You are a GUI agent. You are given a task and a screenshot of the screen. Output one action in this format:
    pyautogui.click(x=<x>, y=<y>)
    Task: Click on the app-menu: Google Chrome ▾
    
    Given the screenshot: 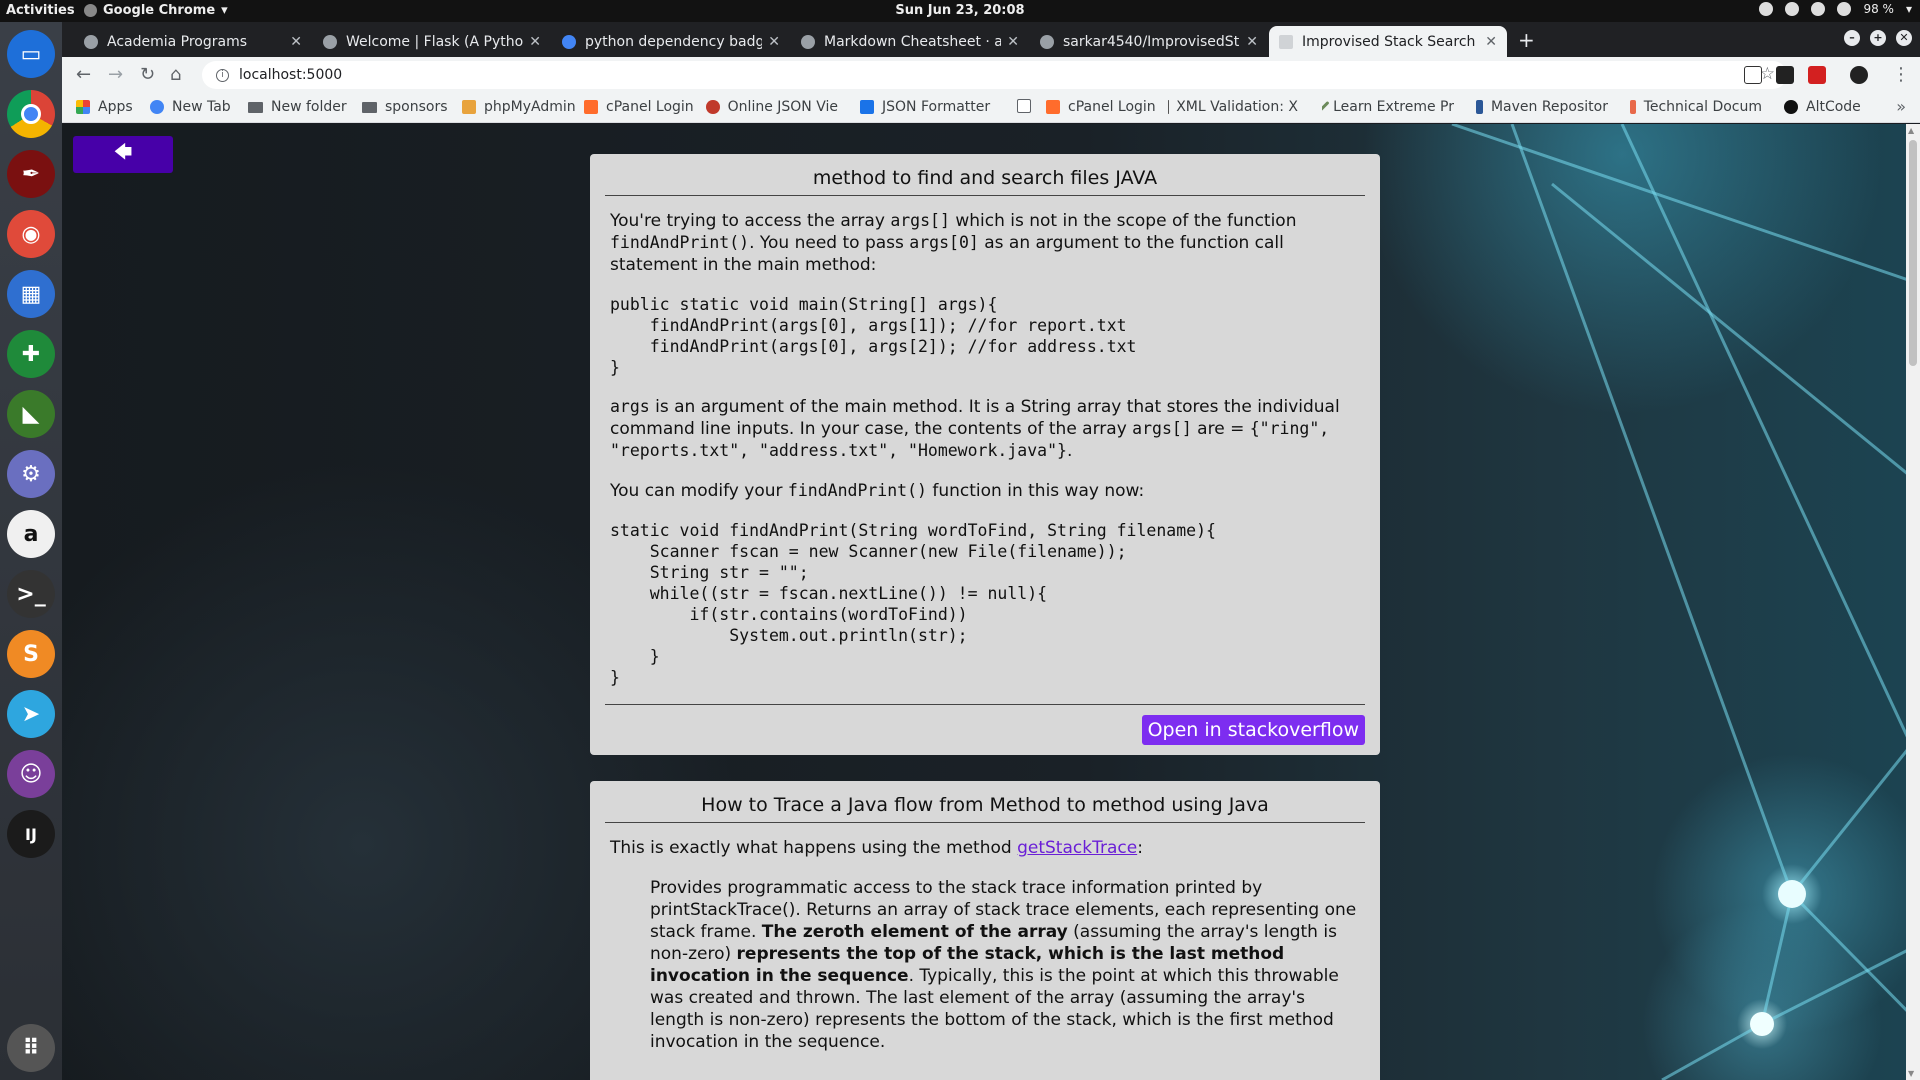 What is the action you would take?
    pyautogui.click(x=156, y=10)
    